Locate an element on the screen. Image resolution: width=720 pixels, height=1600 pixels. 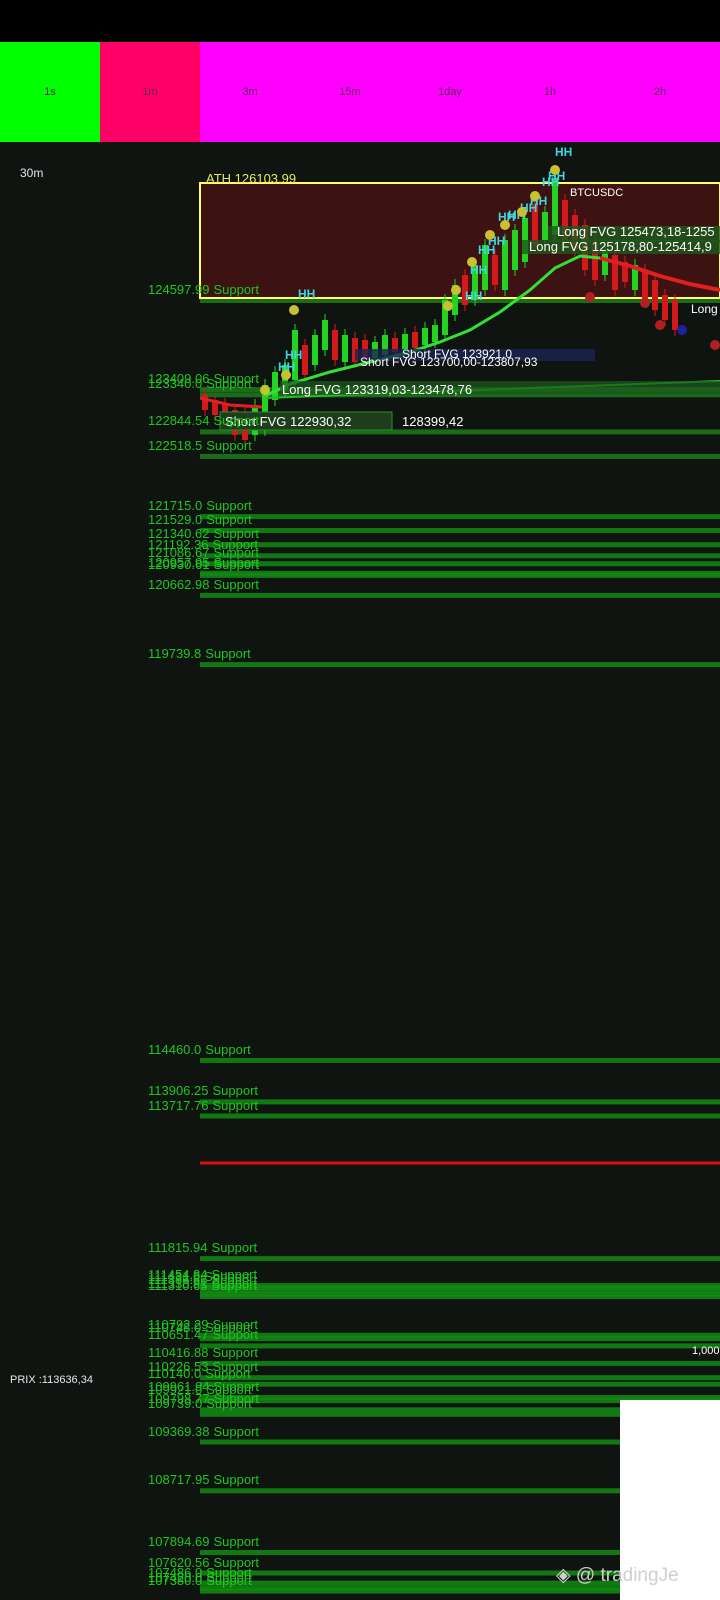
support-price: 113717.76 is located at coordinates (178, 1105).